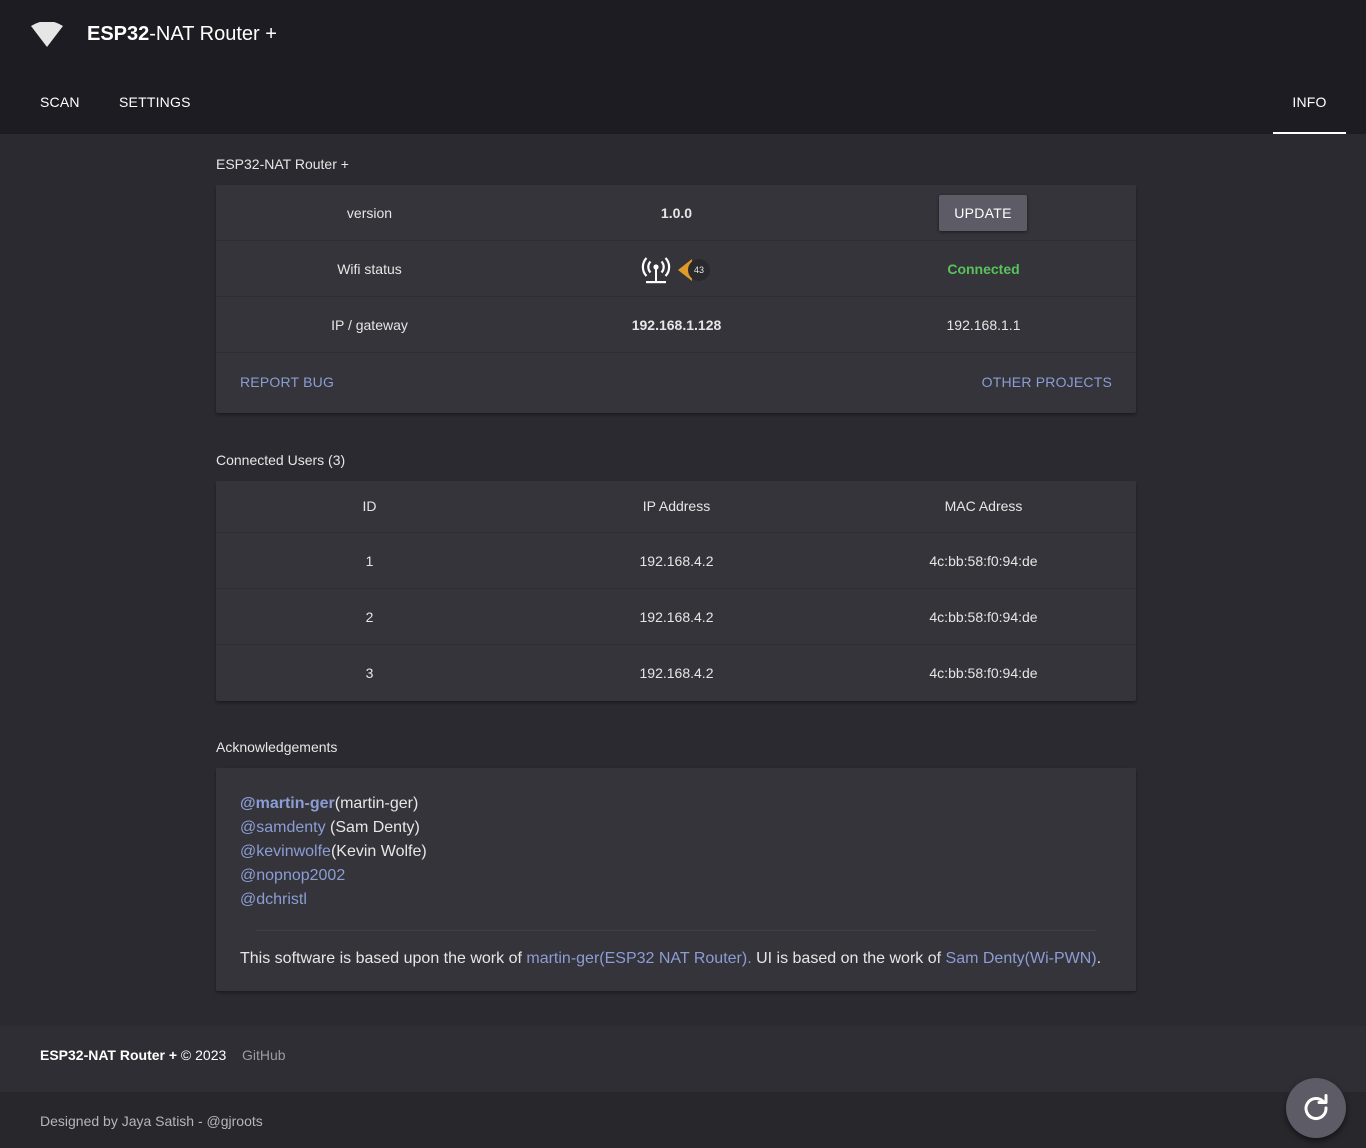 The width and height of the screenshot is (1366, 1148). What do you see at coordinates (292, 875) in the screenshot?
I see `ack-link-nopnop2002: @nopnop2002` at bounding box center [292, 875].